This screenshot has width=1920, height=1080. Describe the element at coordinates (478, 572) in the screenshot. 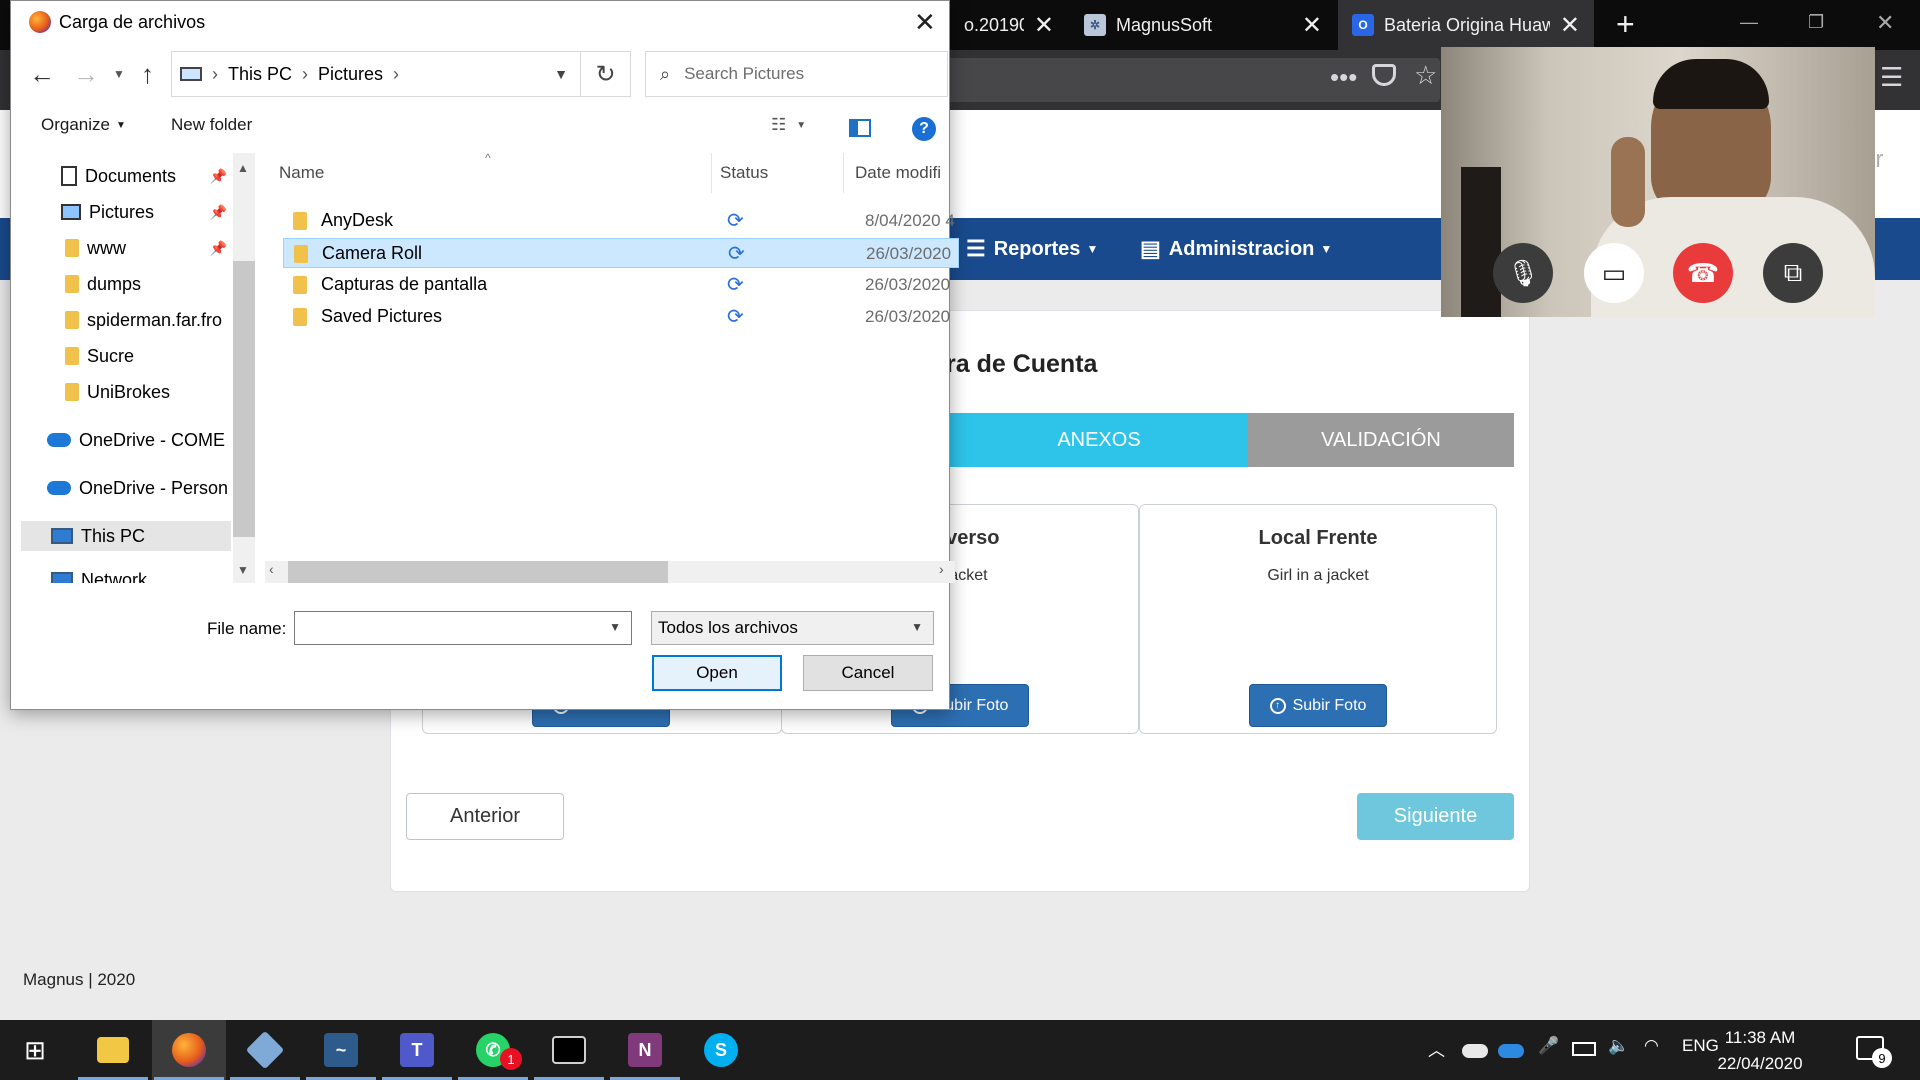

I see `hscrollbar-thumb` at that location.